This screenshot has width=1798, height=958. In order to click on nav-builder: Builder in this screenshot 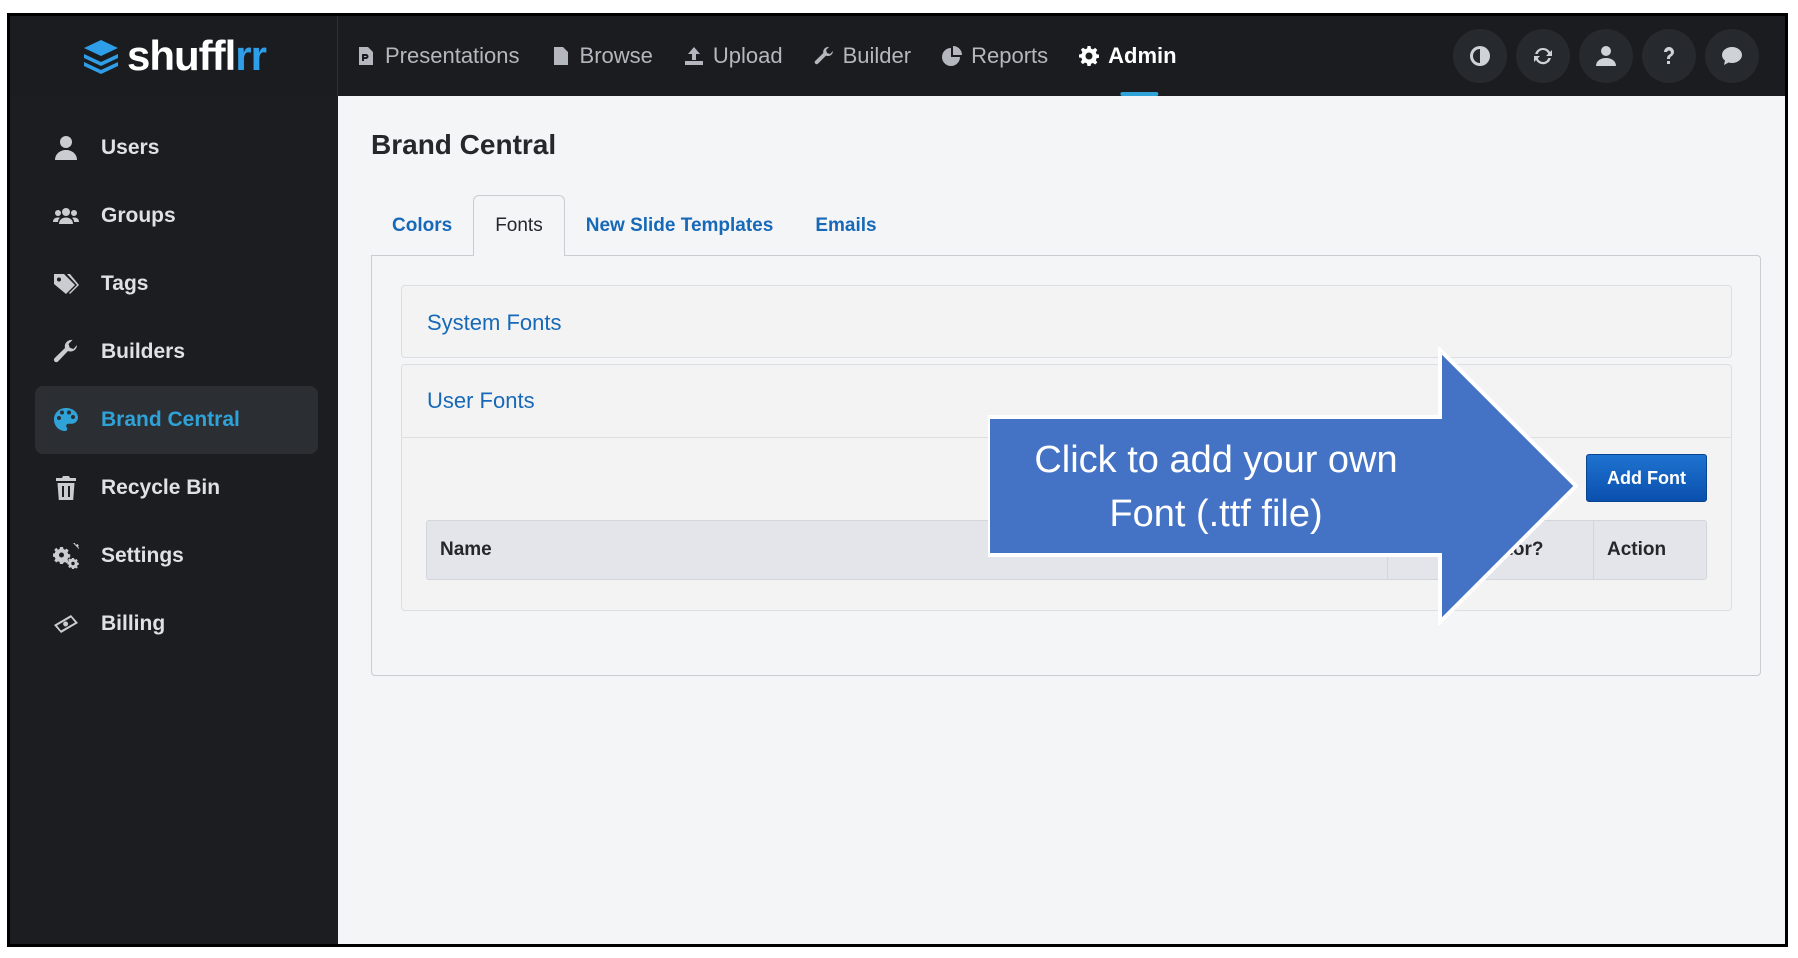, I will do `click(862, 56)`.